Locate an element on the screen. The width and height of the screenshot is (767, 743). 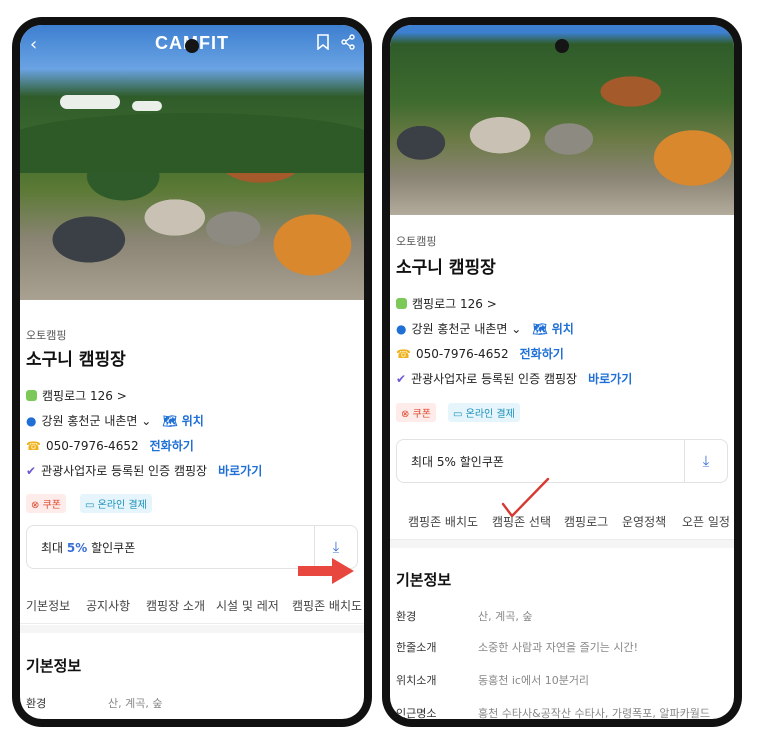
tab-basic-info: 기본정보 is located at coordinates (48, 605).